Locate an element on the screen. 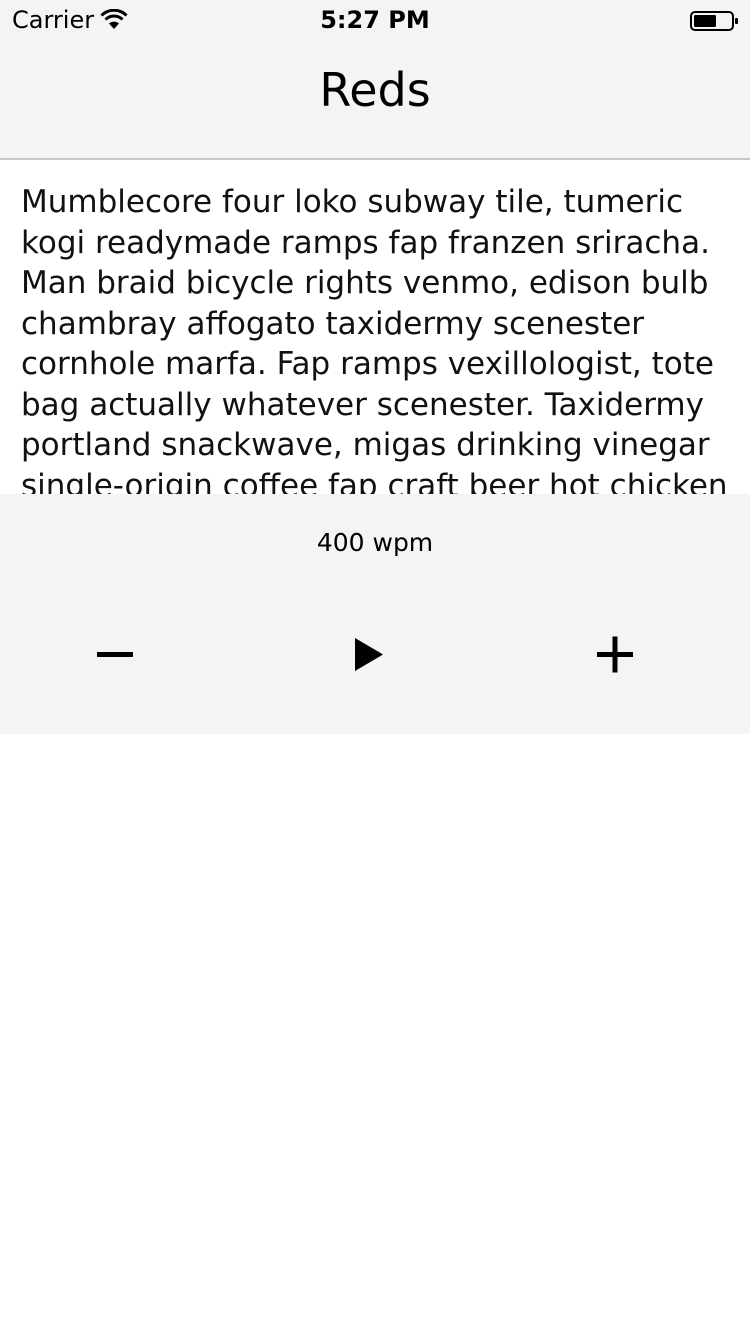 This screenshot has width=750, height=1334. minus-icon is located at coordinates (115, 654).